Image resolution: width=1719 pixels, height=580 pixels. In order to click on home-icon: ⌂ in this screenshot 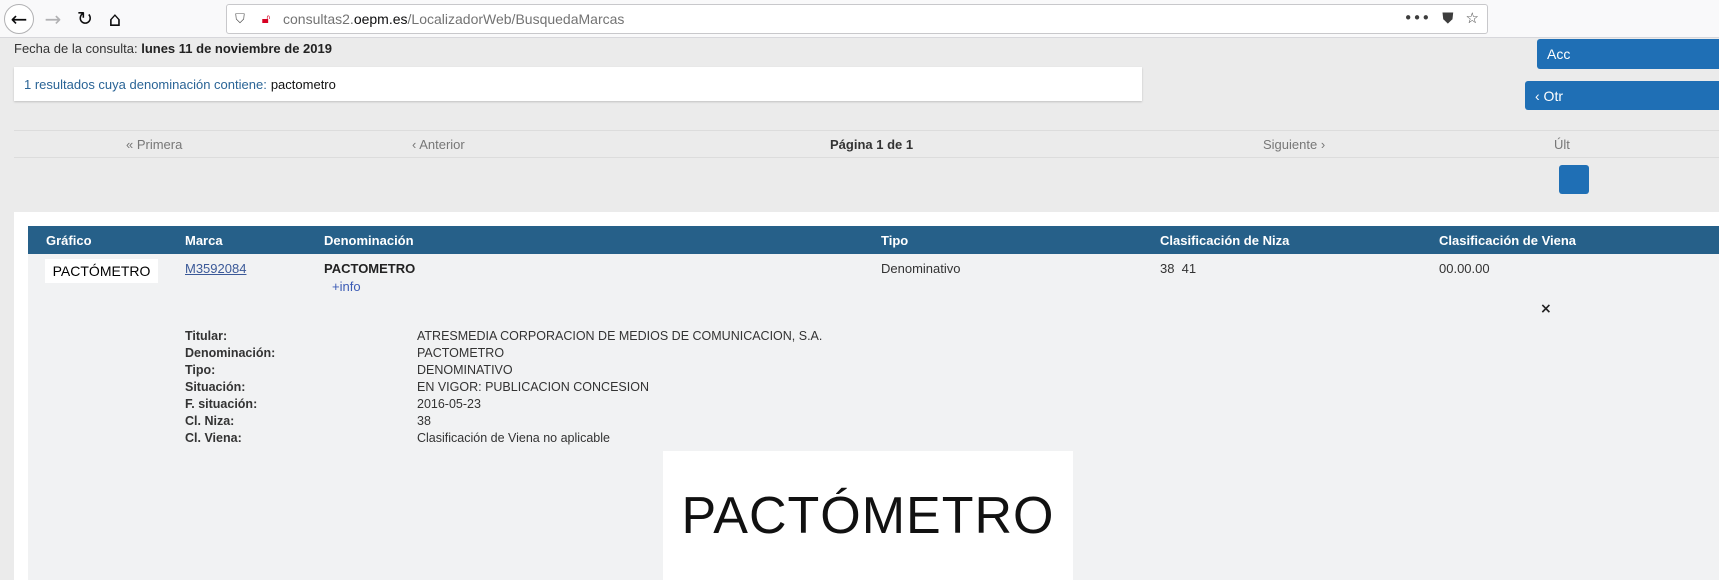, I will do `click(115, 19)`.